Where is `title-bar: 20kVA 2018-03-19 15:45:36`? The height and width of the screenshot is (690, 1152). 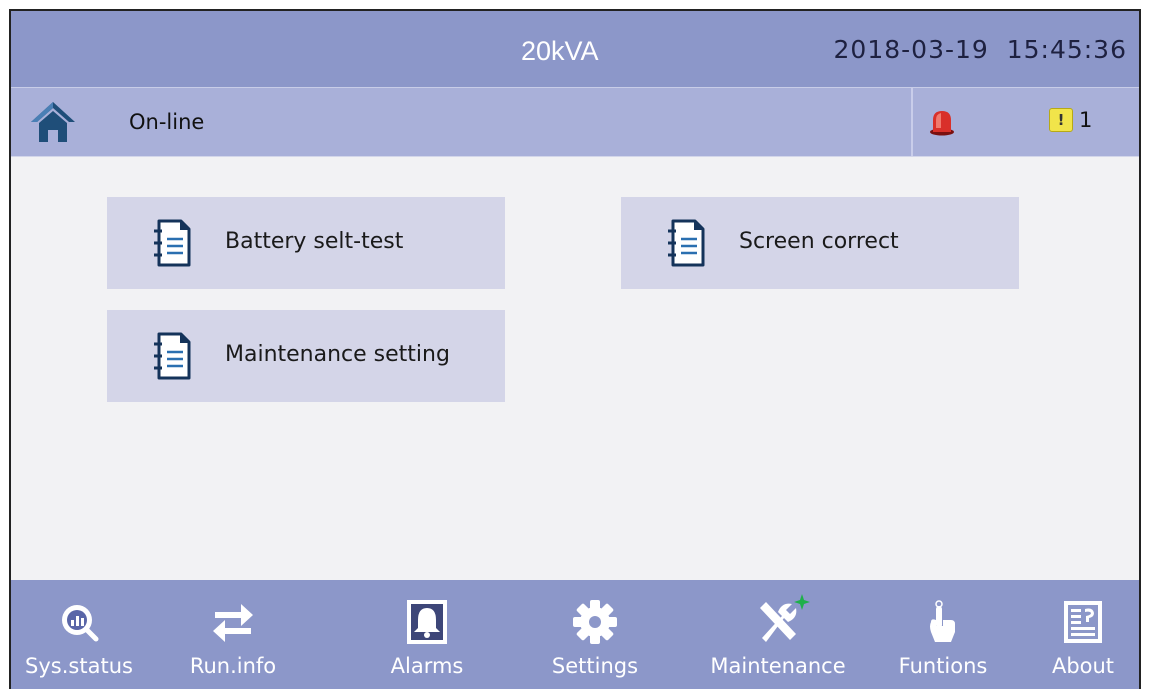 title-bar: 20kVA 2018-03-19 15:45:36 is located at coordinates (575, 49).